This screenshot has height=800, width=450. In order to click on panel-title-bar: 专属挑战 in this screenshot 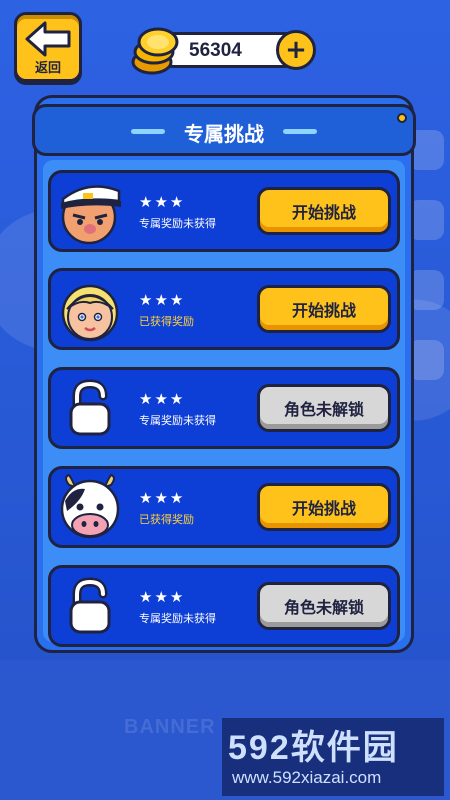, I will do `click(224, 130)`.